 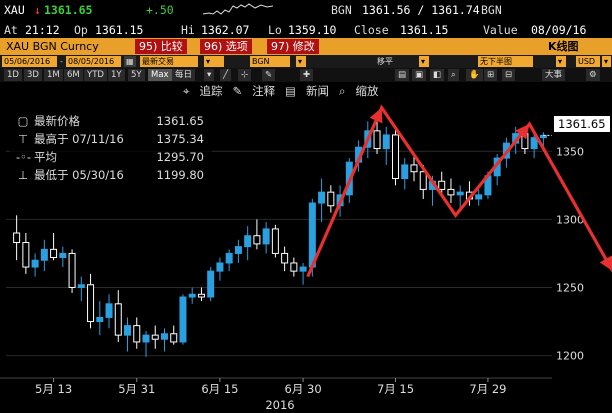 What do you see at coordinates (210, 91) in the screenshot?
I see `trace-button: 追踪` at bounding box center [210, 91].